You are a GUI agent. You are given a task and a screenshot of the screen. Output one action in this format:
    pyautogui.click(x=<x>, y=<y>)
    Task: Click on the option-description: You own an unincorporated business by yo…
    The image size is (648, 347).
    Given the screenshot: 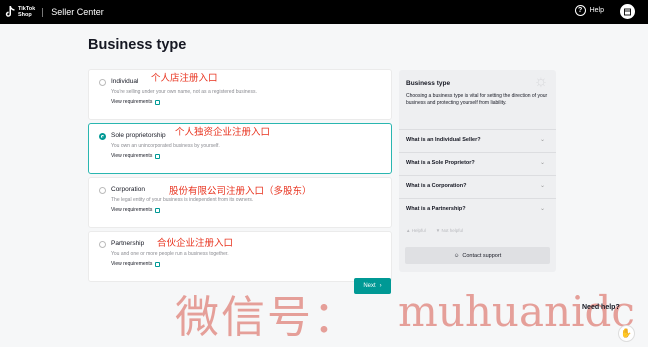 What is the action you would take?
    pyautogui.click(x=165, y=146)
    